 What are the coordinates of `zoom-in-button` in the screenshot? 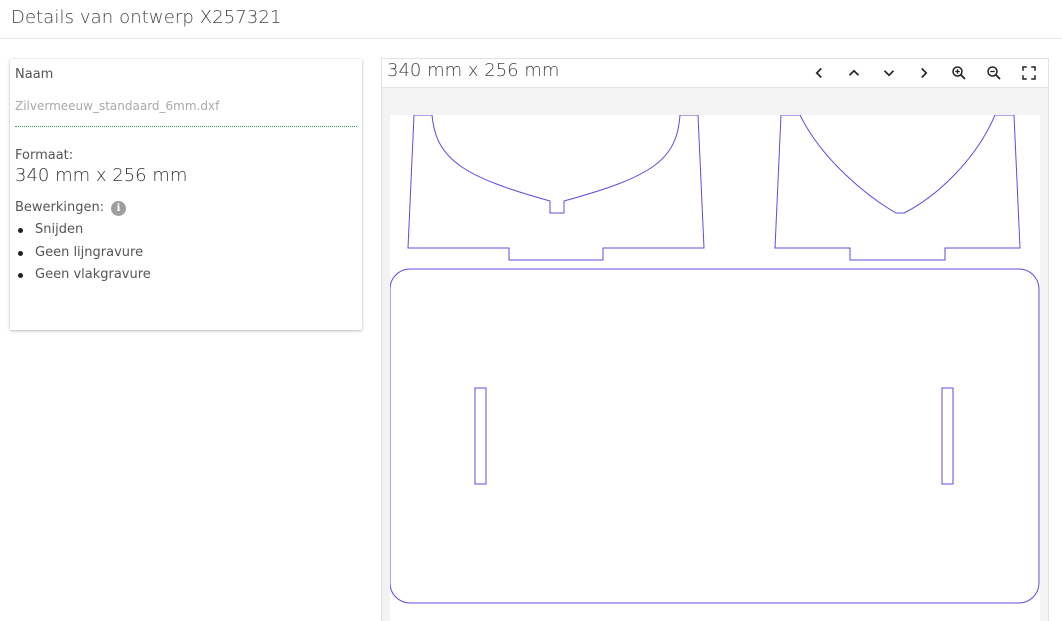 It's located at (959, 73).